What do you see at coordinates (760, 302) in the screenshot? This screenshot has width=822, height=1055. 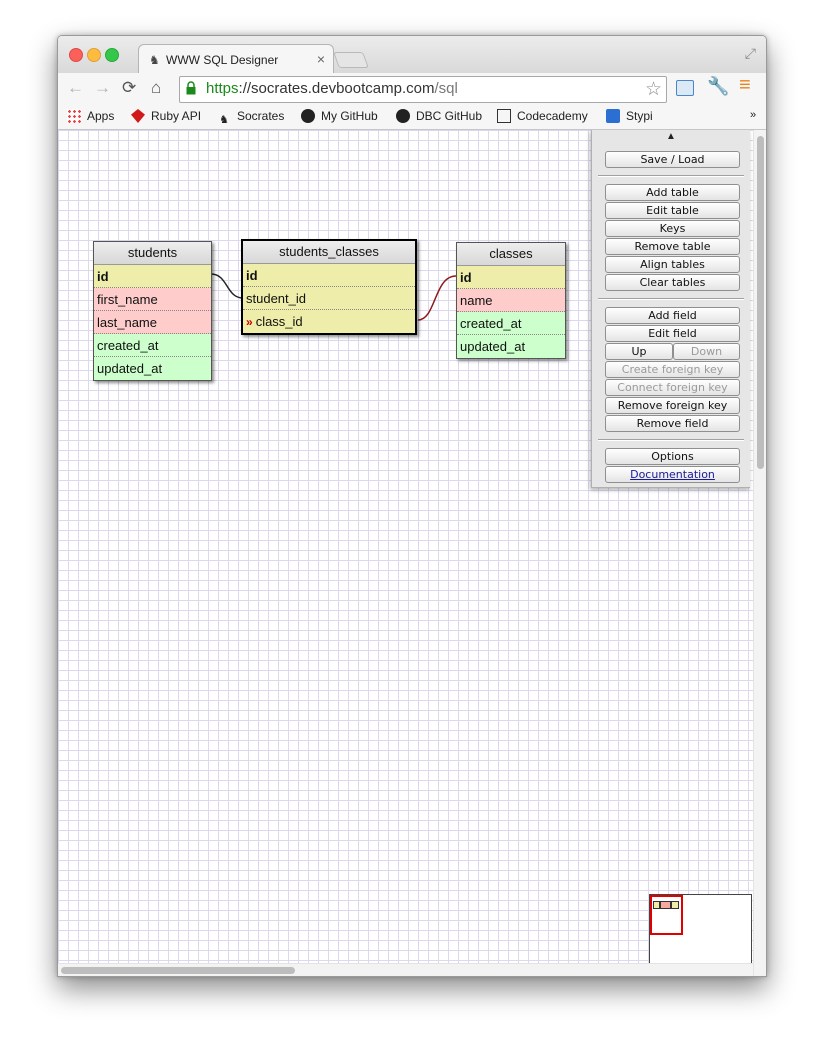 I see `vertical-scroll-thumb` at bounding box center [760, 302].